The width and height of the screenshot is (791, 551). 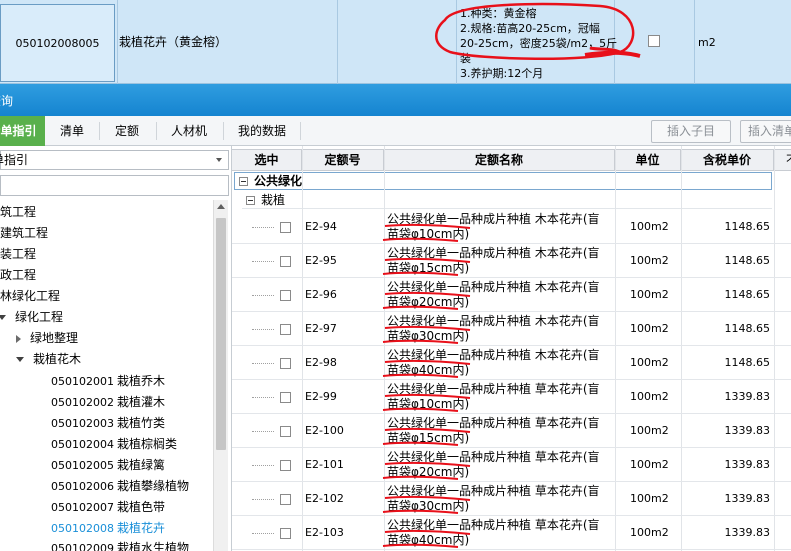 I want to click on insert-list-button: 插入清单, so click(x=765, y=131).